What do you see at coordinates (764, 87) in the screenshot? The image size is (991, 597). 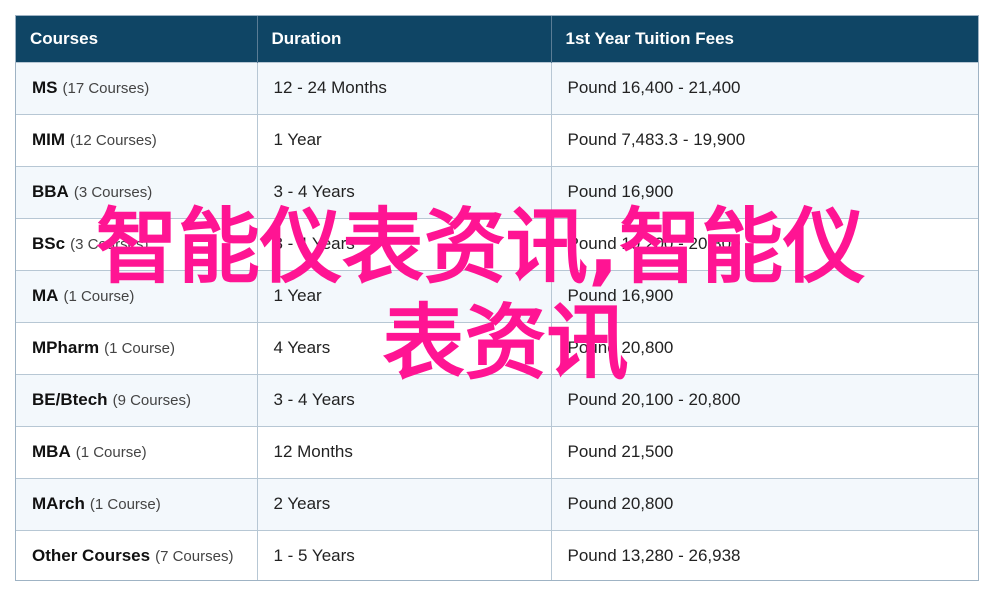 I see `fees-cell: Pound 16,400 - 21,400` at bounding box center [764, 87].